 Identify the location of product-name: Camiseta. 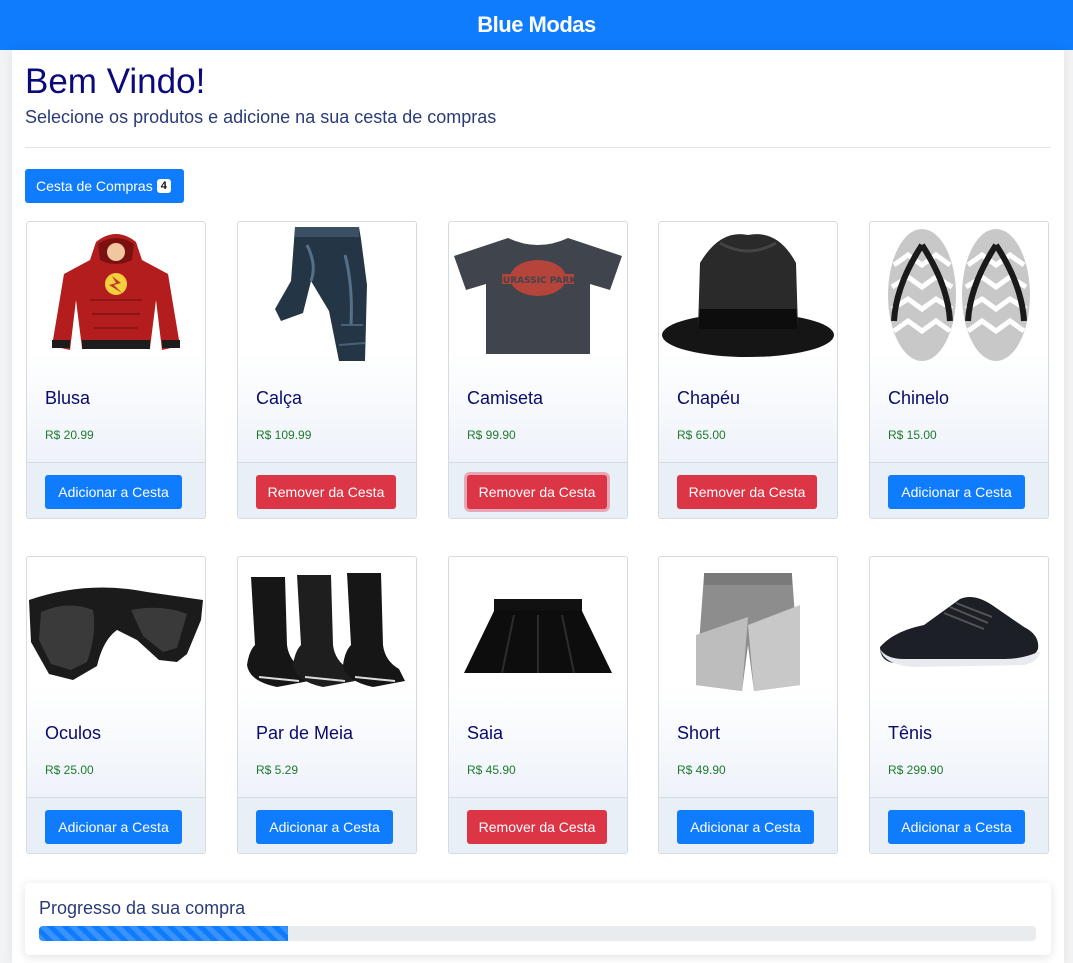
(505, 398).